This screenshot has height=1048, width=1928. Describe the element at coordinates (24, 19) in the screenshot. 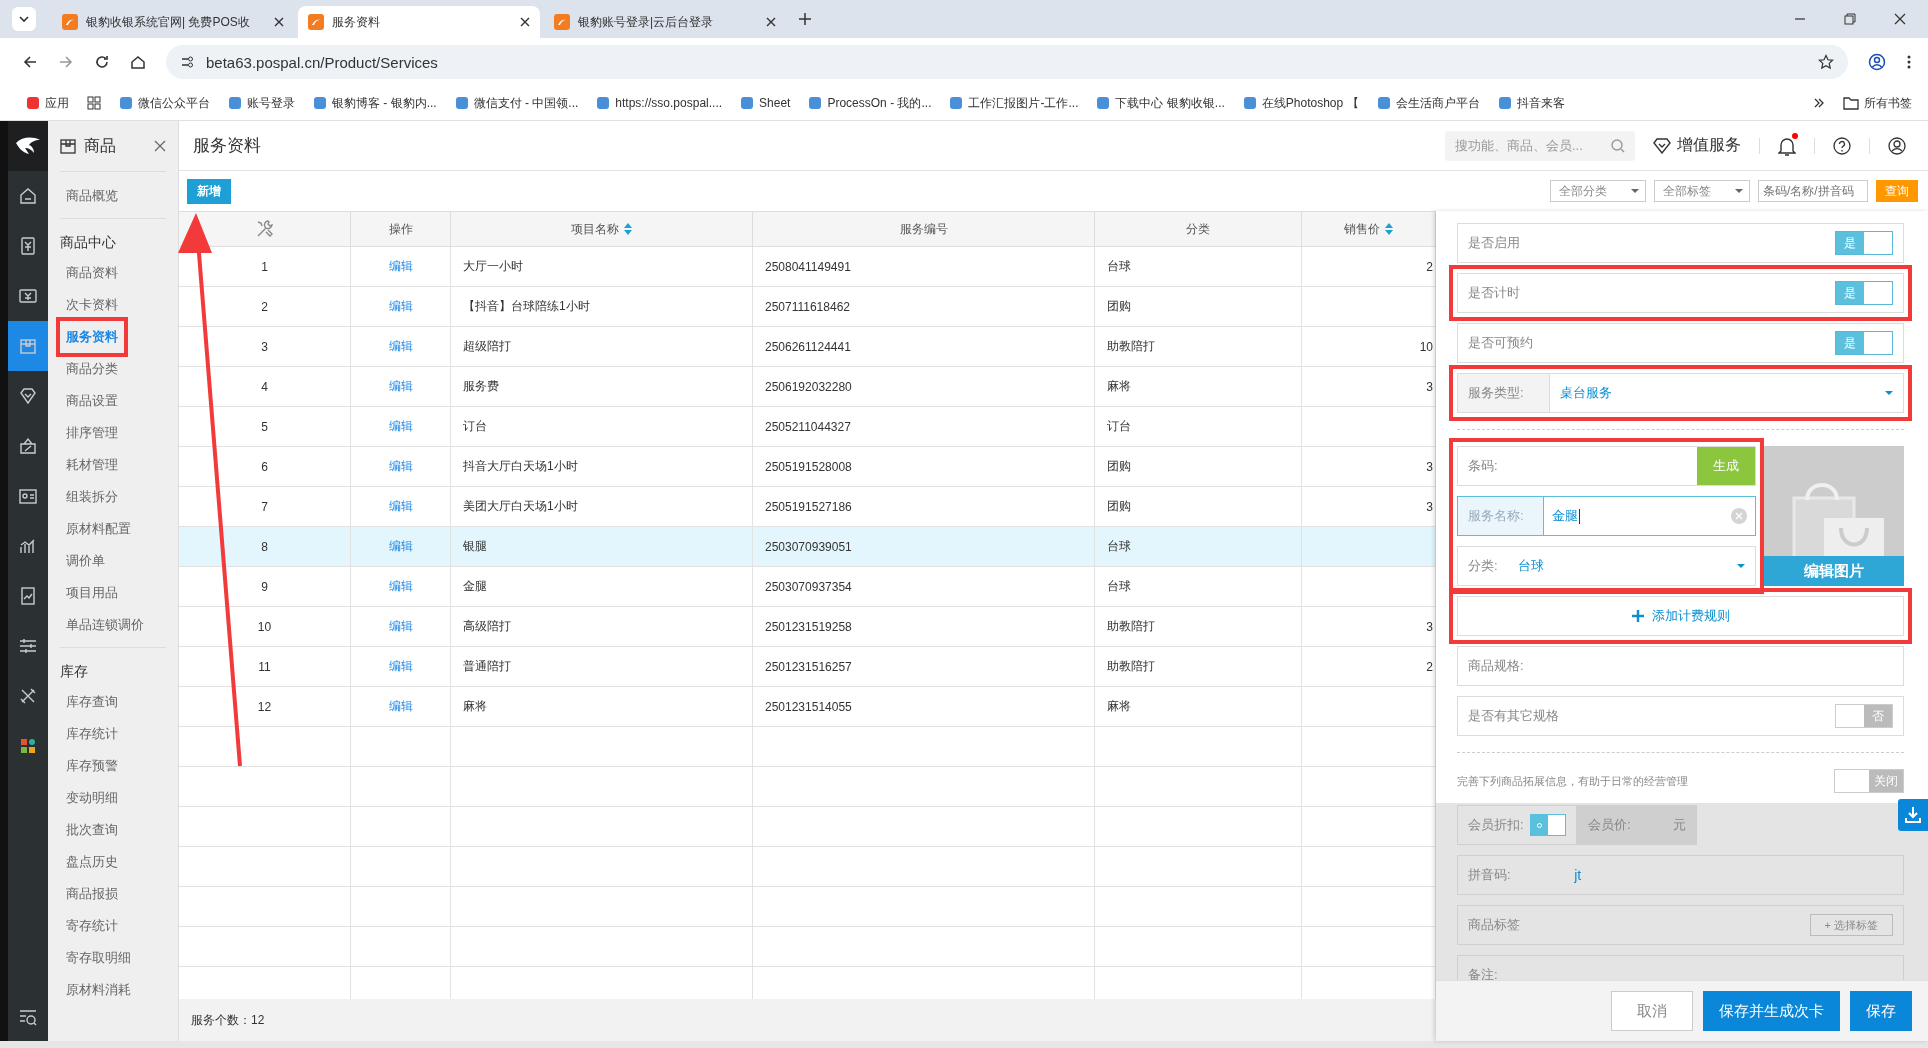

I see `tab-list-icon` at that location.